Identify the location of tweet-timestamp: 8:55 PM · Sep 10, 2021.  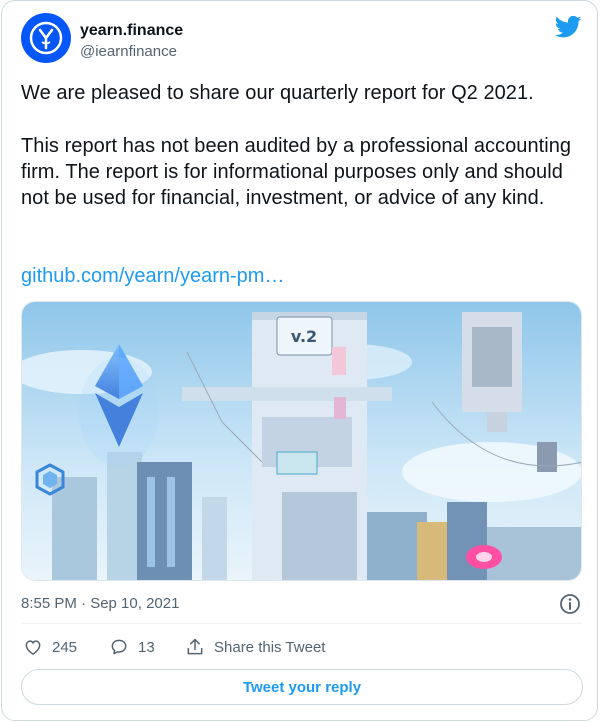
(100, 603).